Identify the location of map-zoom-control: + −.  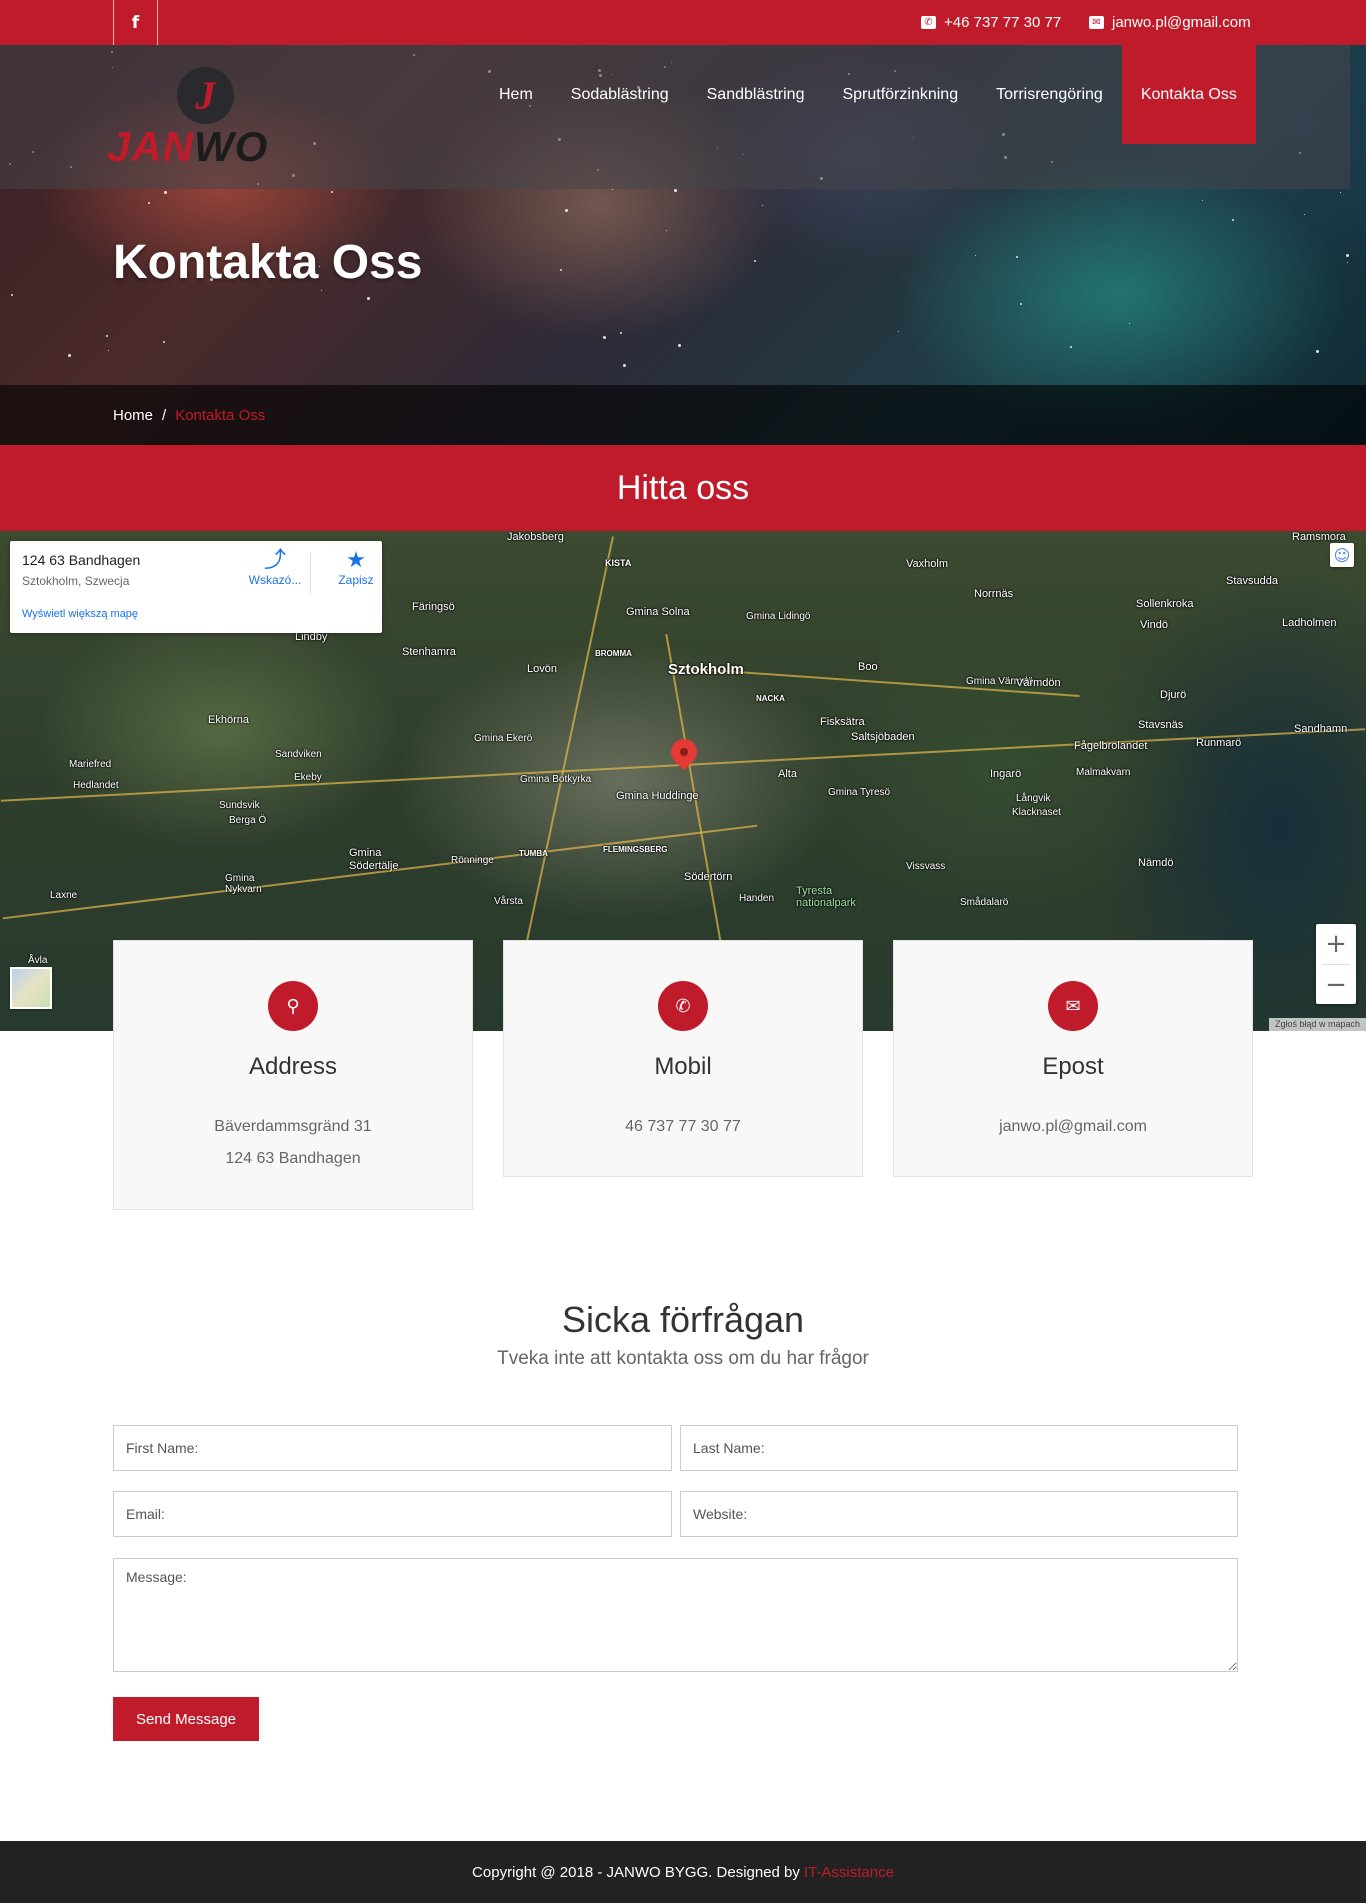
(1336, 964).